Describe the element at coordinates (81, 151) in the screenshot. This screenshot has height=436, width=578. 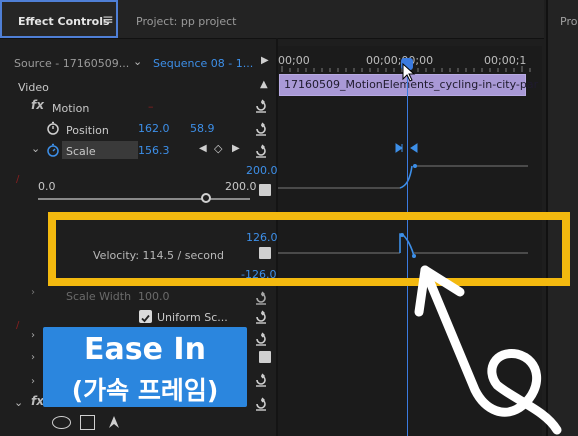
I see `scale-label: Scale` at that location.